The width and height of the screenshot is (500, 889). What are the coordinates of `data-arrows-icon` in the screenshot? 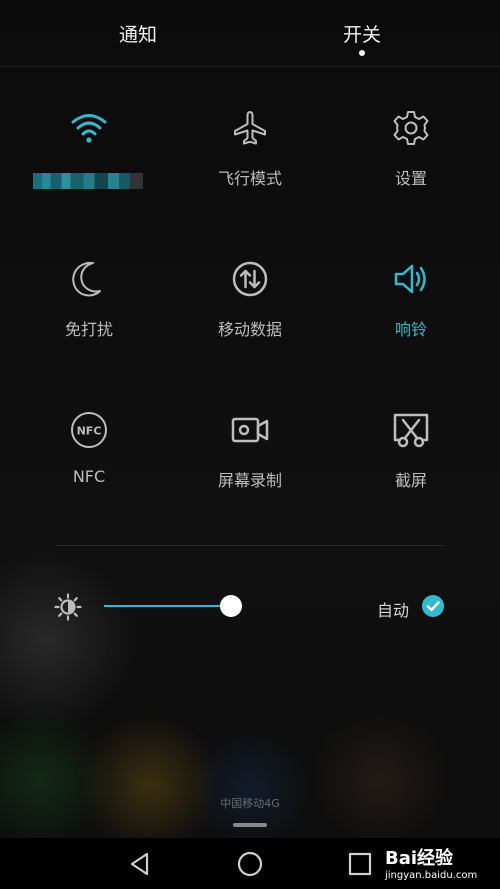 It's located at (250, 279).